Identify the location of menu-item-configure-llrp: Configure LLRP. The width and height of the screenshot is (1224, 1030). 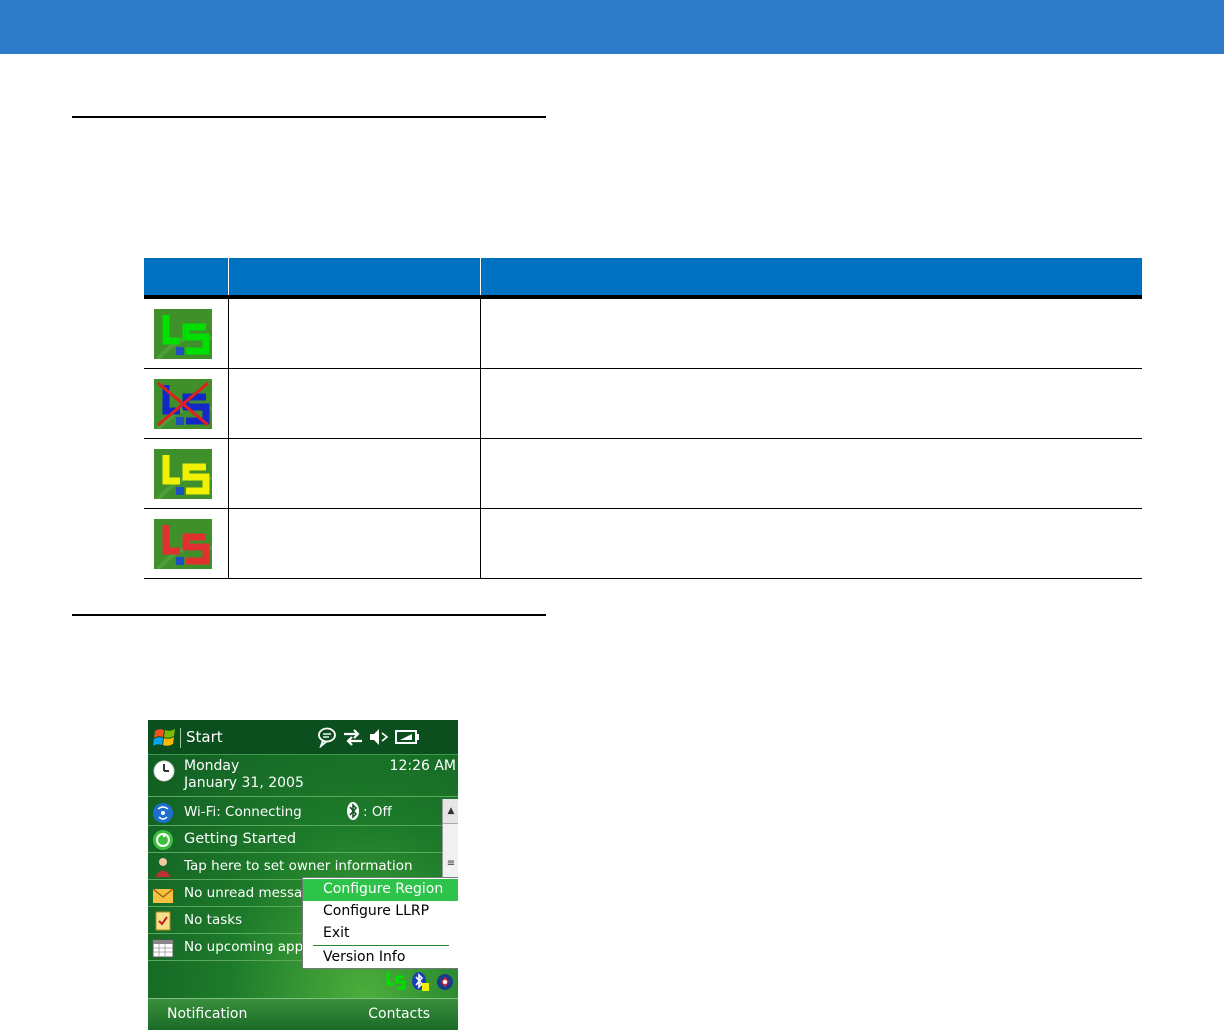
(380, 912).